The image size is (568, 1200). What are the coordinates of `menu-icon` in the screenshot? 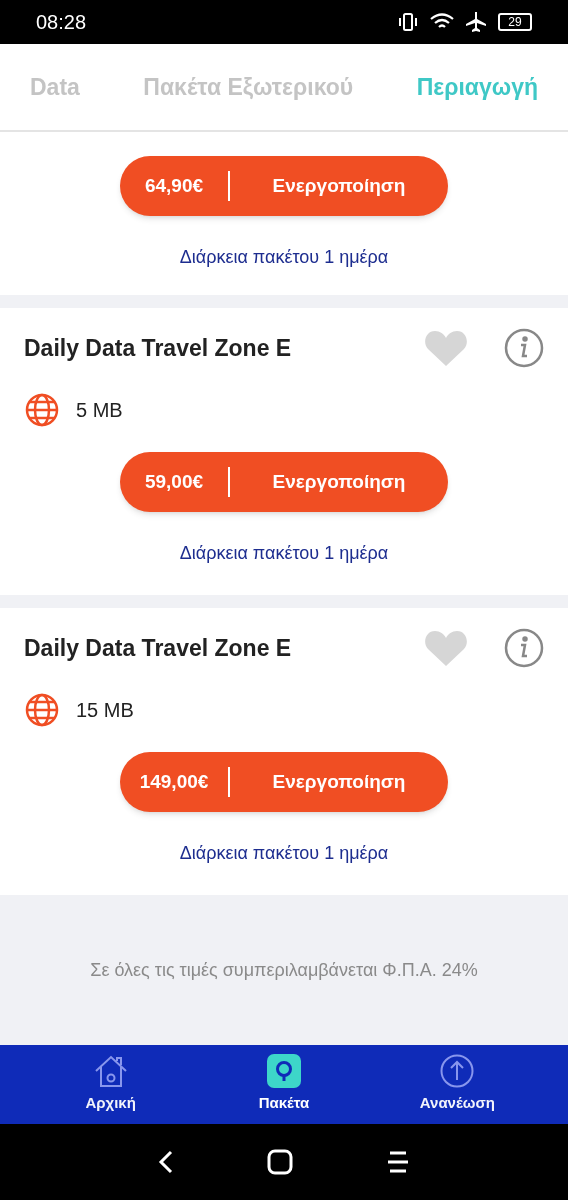 It's located at (397, 1162).